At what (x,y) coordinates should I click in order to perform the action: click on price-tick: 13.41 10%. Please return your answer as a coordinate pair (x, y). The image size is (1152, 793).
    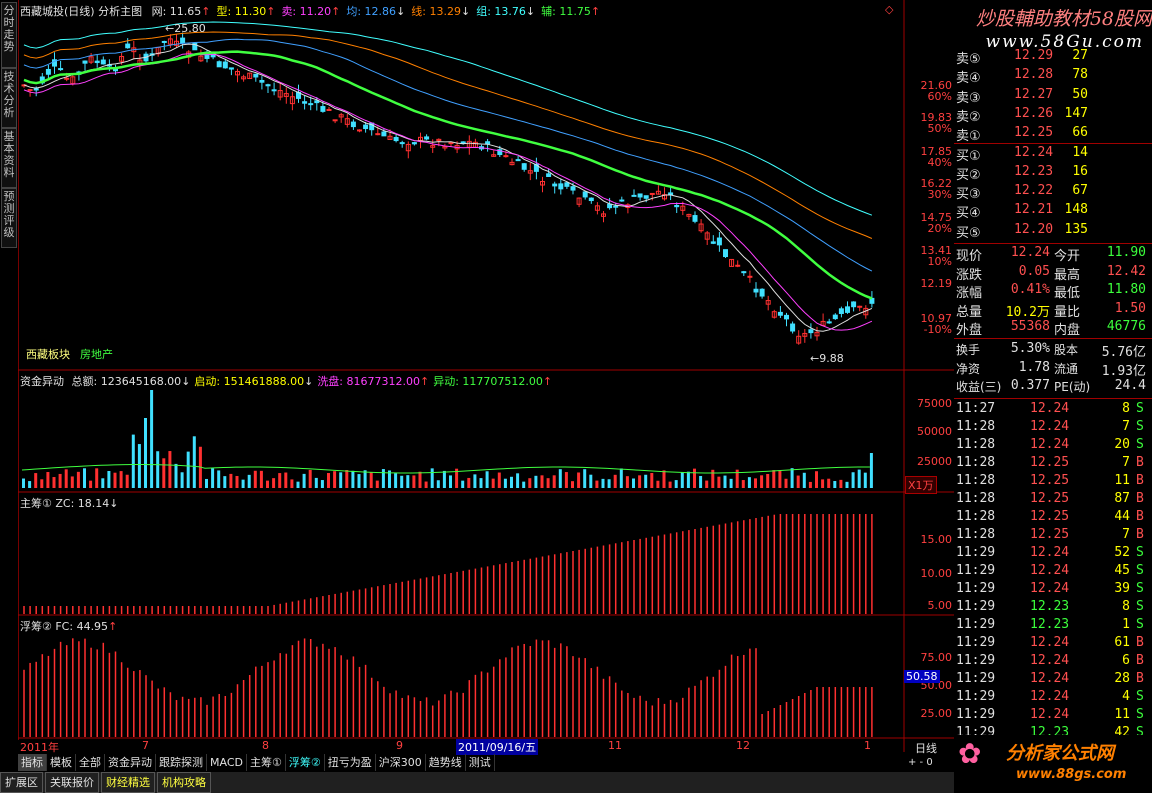
    Looking at the image, I should click on (936, 256).